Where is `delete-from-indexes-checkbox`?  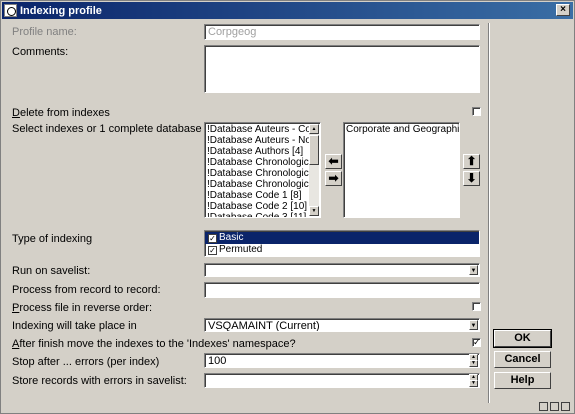
delete-from-indexes-checkbox is located at coordinates (476, 111).